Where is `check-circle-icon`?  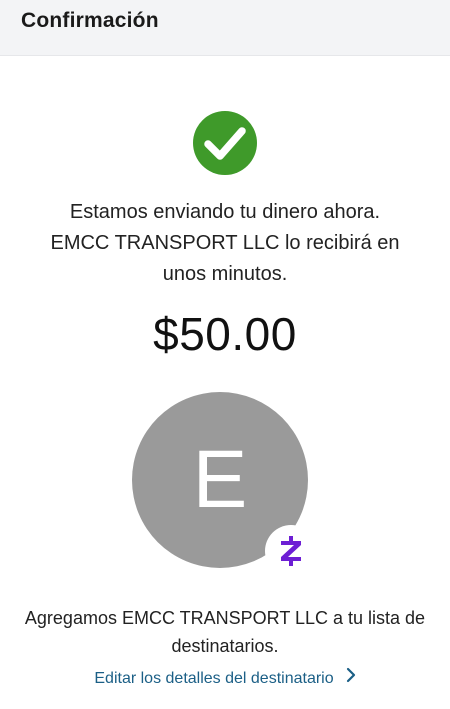 check-circle-icon is located at coordinates (225, 143).